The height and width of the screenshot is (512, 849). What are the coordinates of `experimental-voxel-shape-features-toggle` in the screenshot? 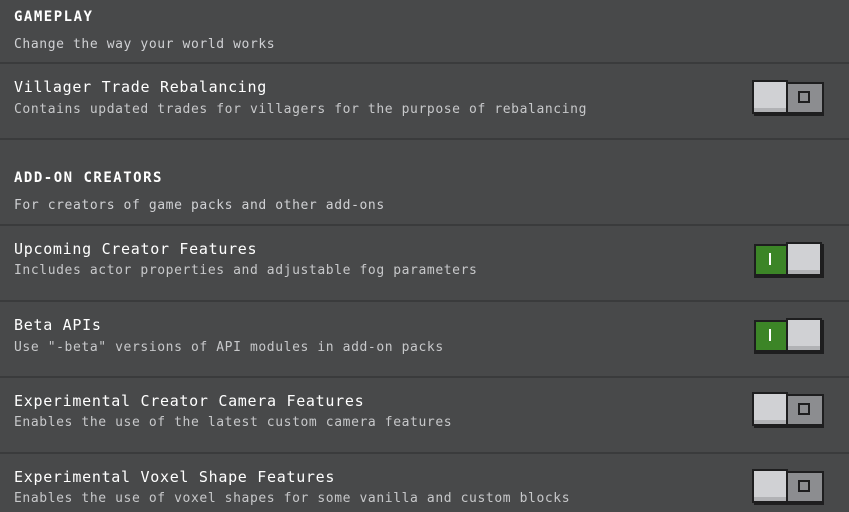 It's located at (788, 487).